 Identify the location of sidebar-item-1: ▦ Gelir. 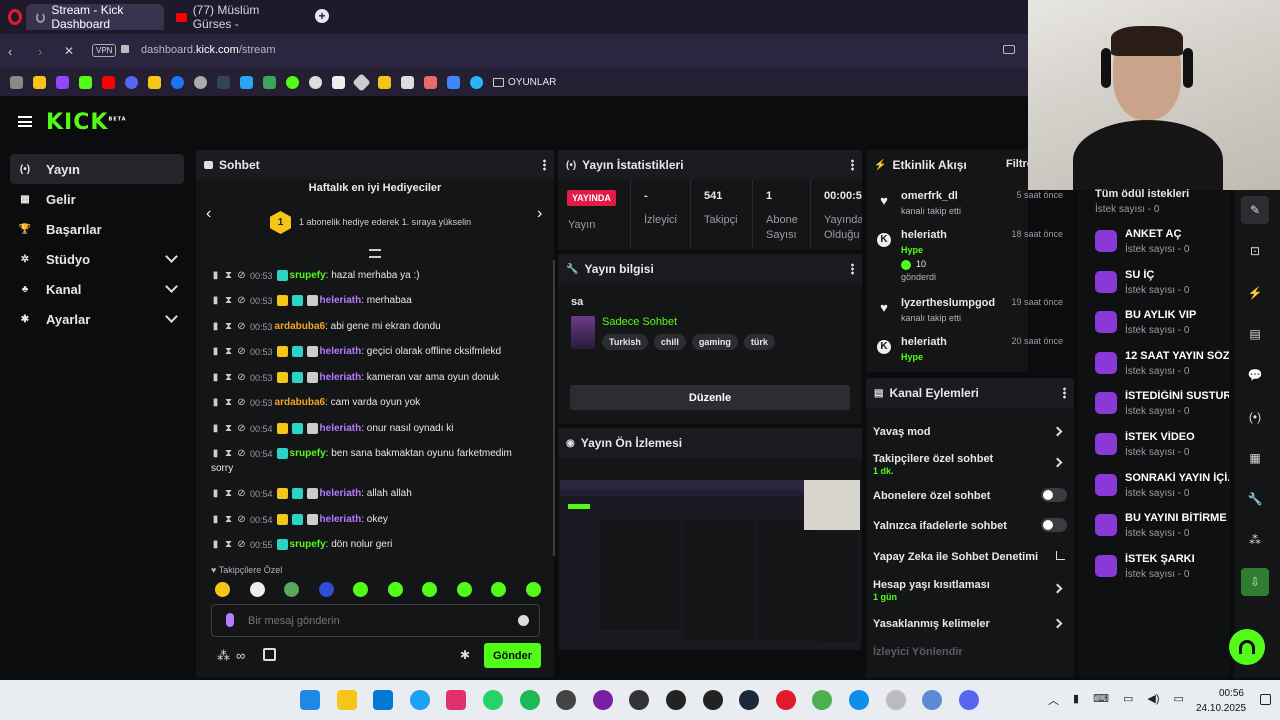
(97, 199).